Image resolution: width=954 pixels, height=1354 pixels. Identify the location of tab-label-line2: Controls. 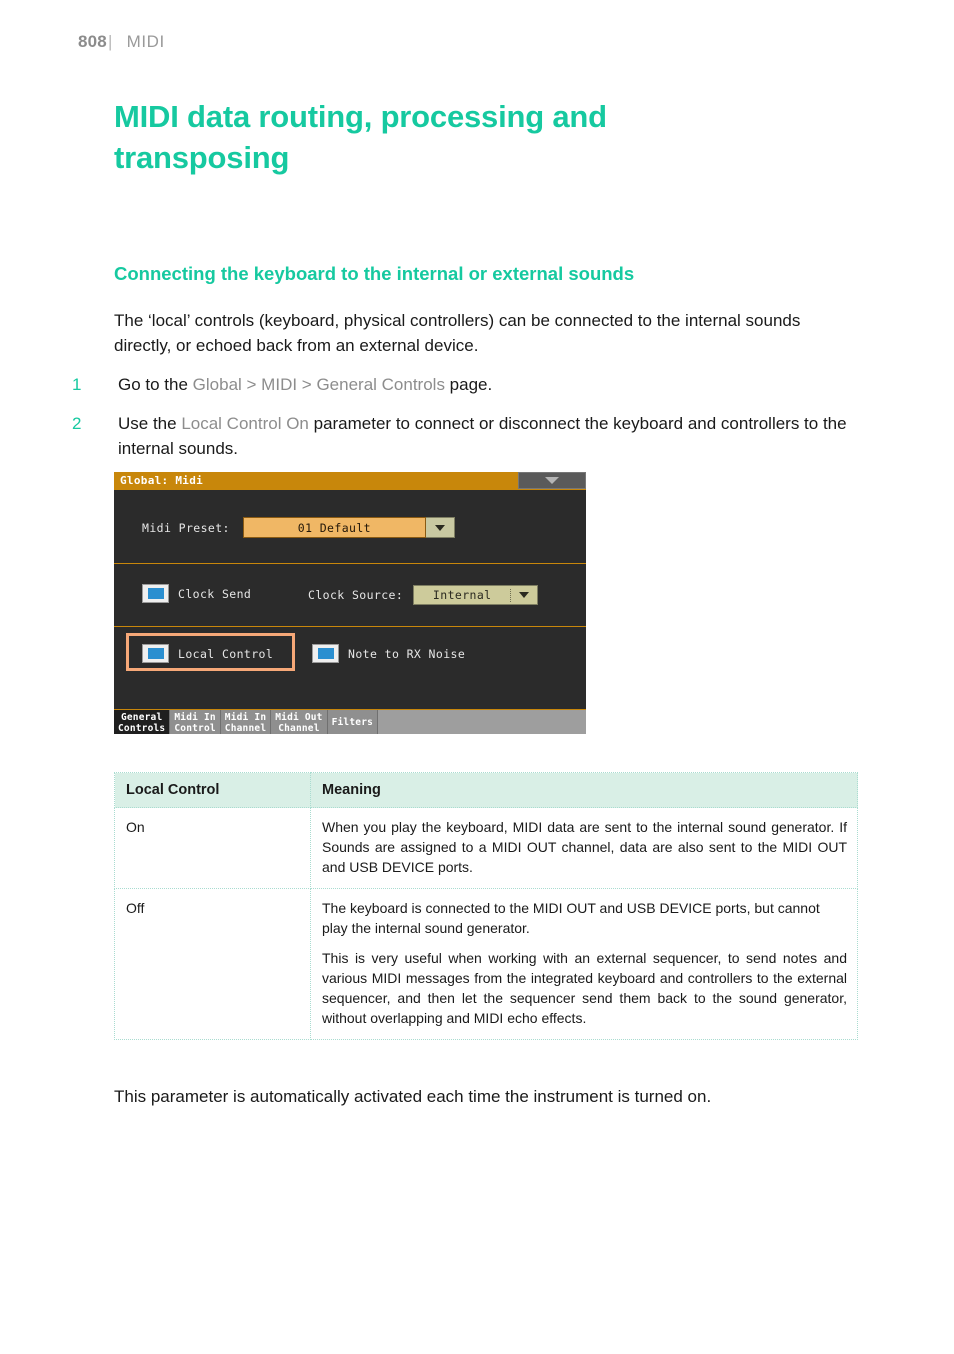
(142, 728).